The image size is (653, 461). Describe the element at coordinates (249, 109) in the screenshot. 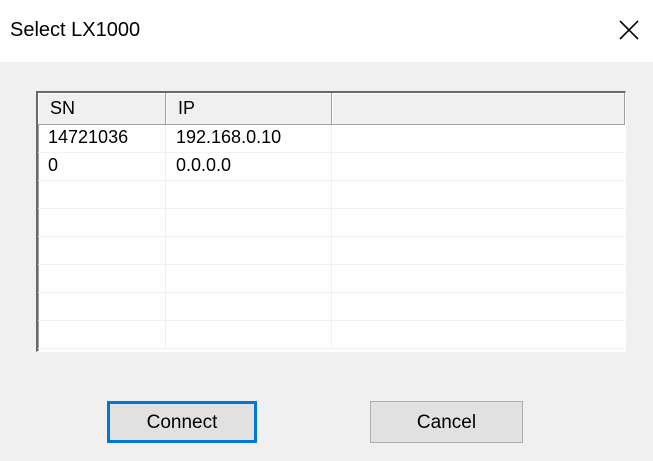

I see `column-header-ip: IP` at that location.